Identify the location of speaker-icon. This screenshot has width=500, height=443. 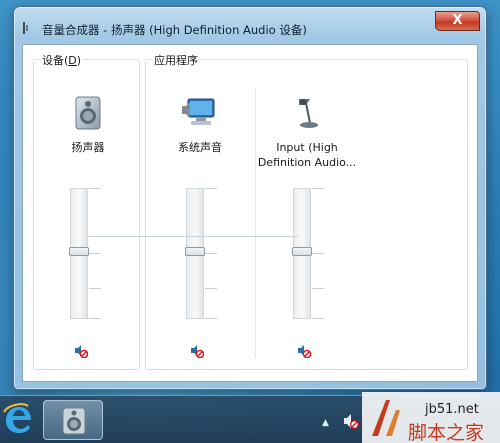
(88, 114).